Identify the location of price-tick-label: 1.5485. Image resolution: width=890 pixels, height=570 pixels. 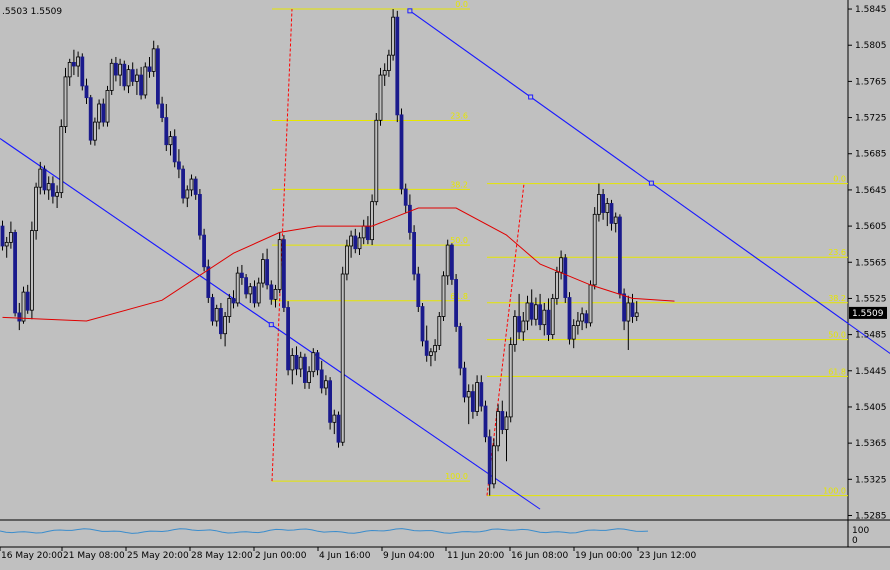
(871, 336).